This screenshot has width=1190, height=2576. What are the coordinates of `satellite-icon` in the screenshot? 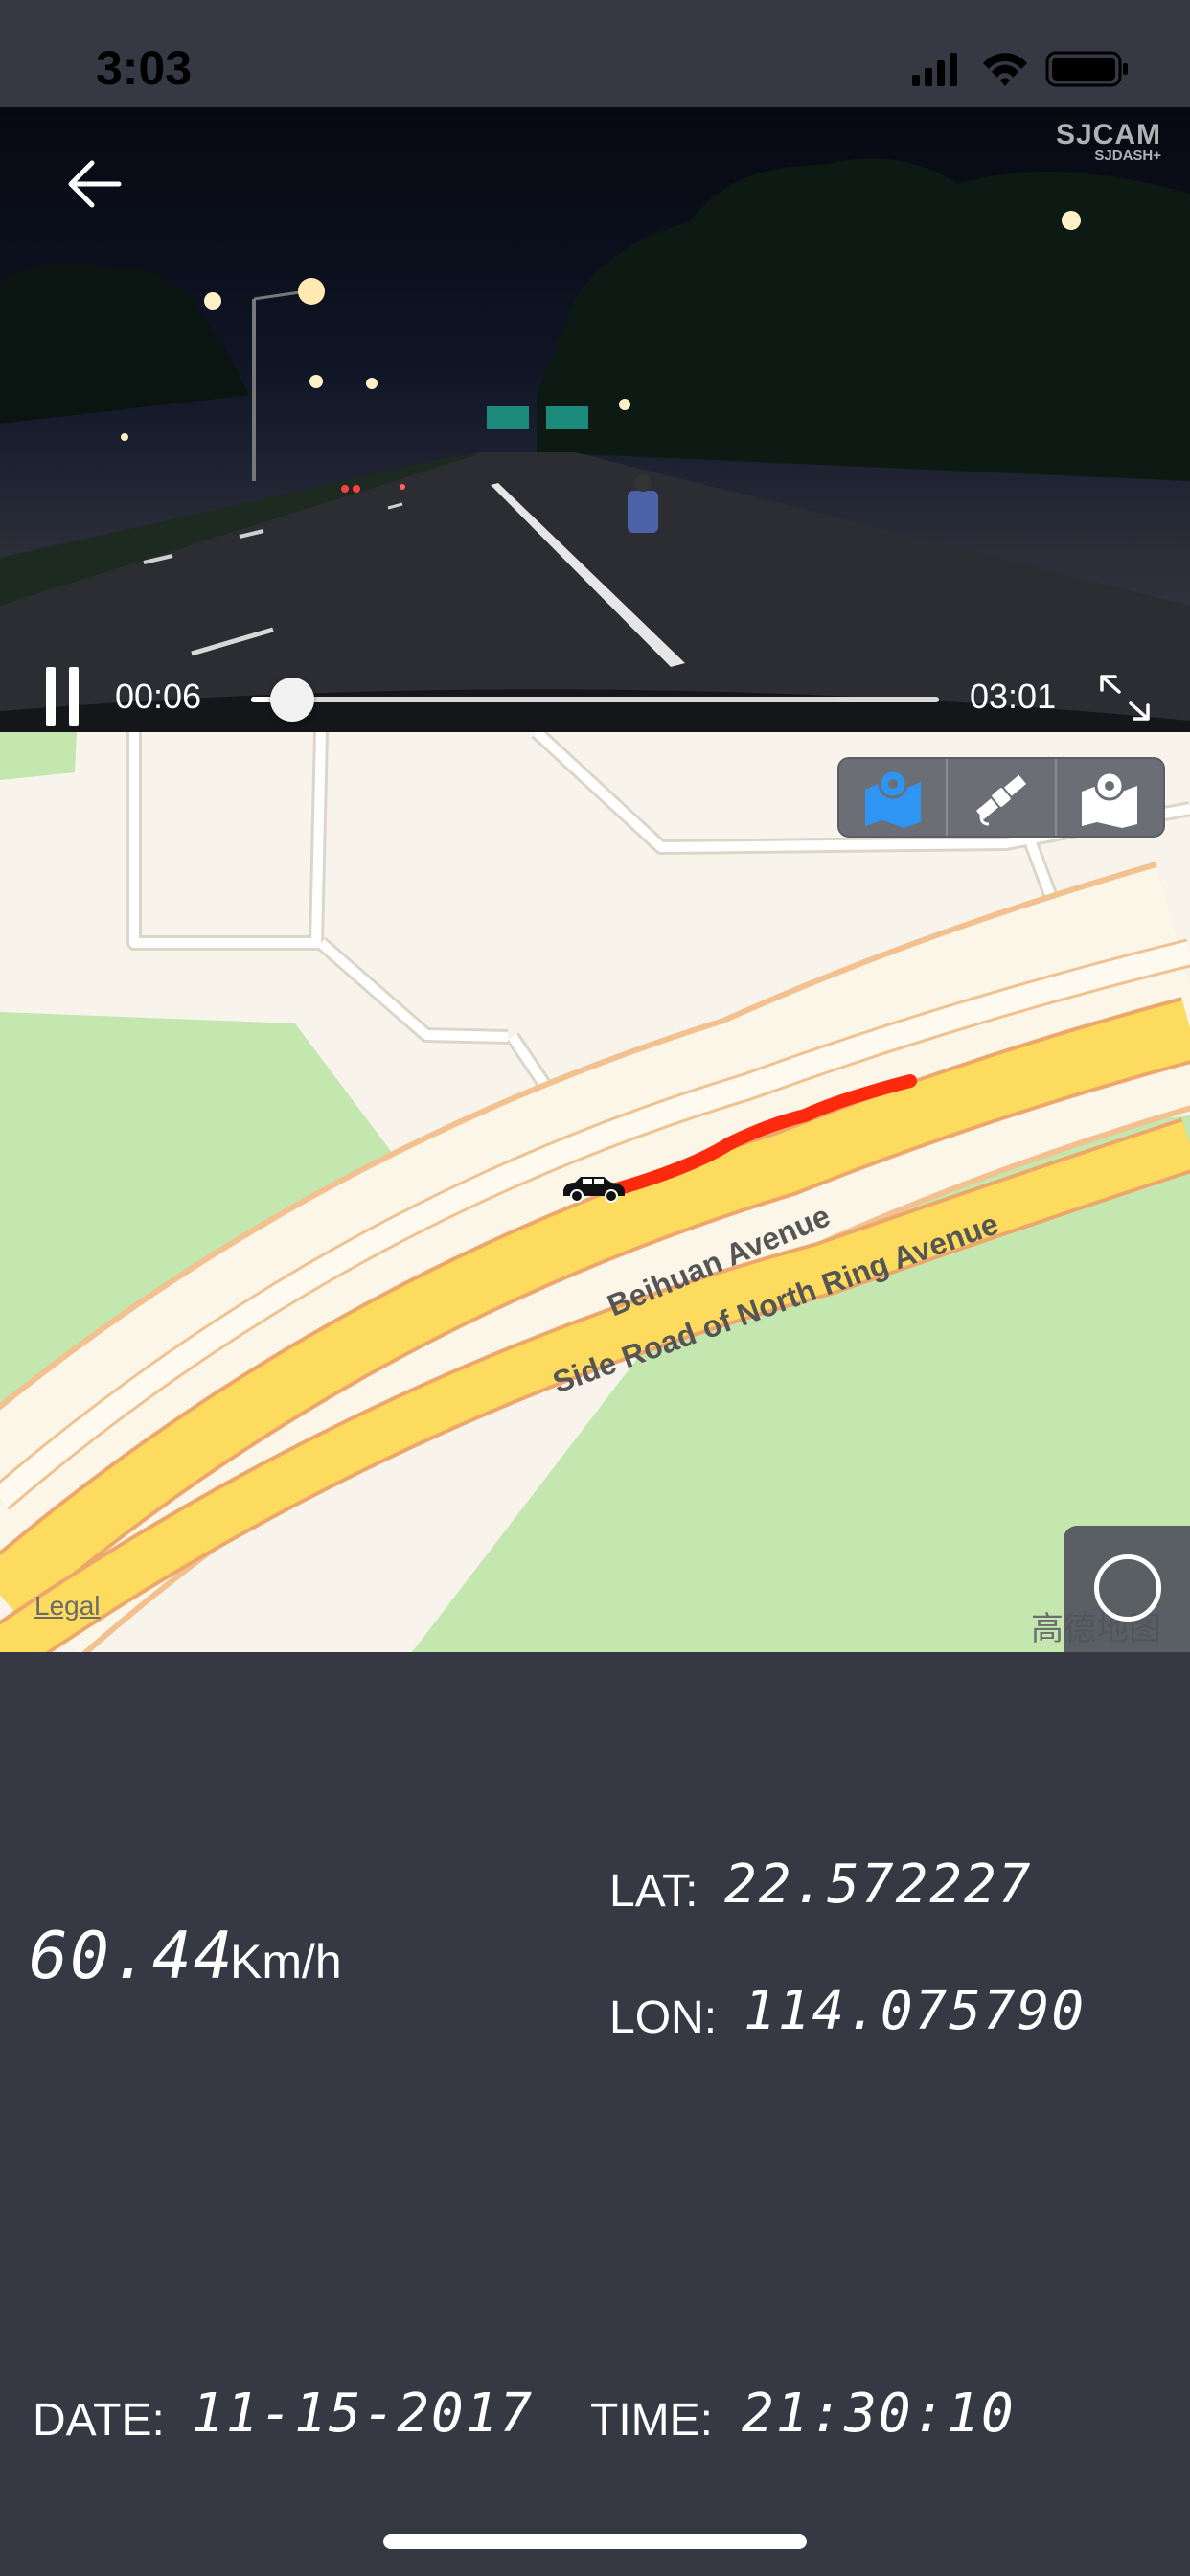 It's located at (1001, 800).